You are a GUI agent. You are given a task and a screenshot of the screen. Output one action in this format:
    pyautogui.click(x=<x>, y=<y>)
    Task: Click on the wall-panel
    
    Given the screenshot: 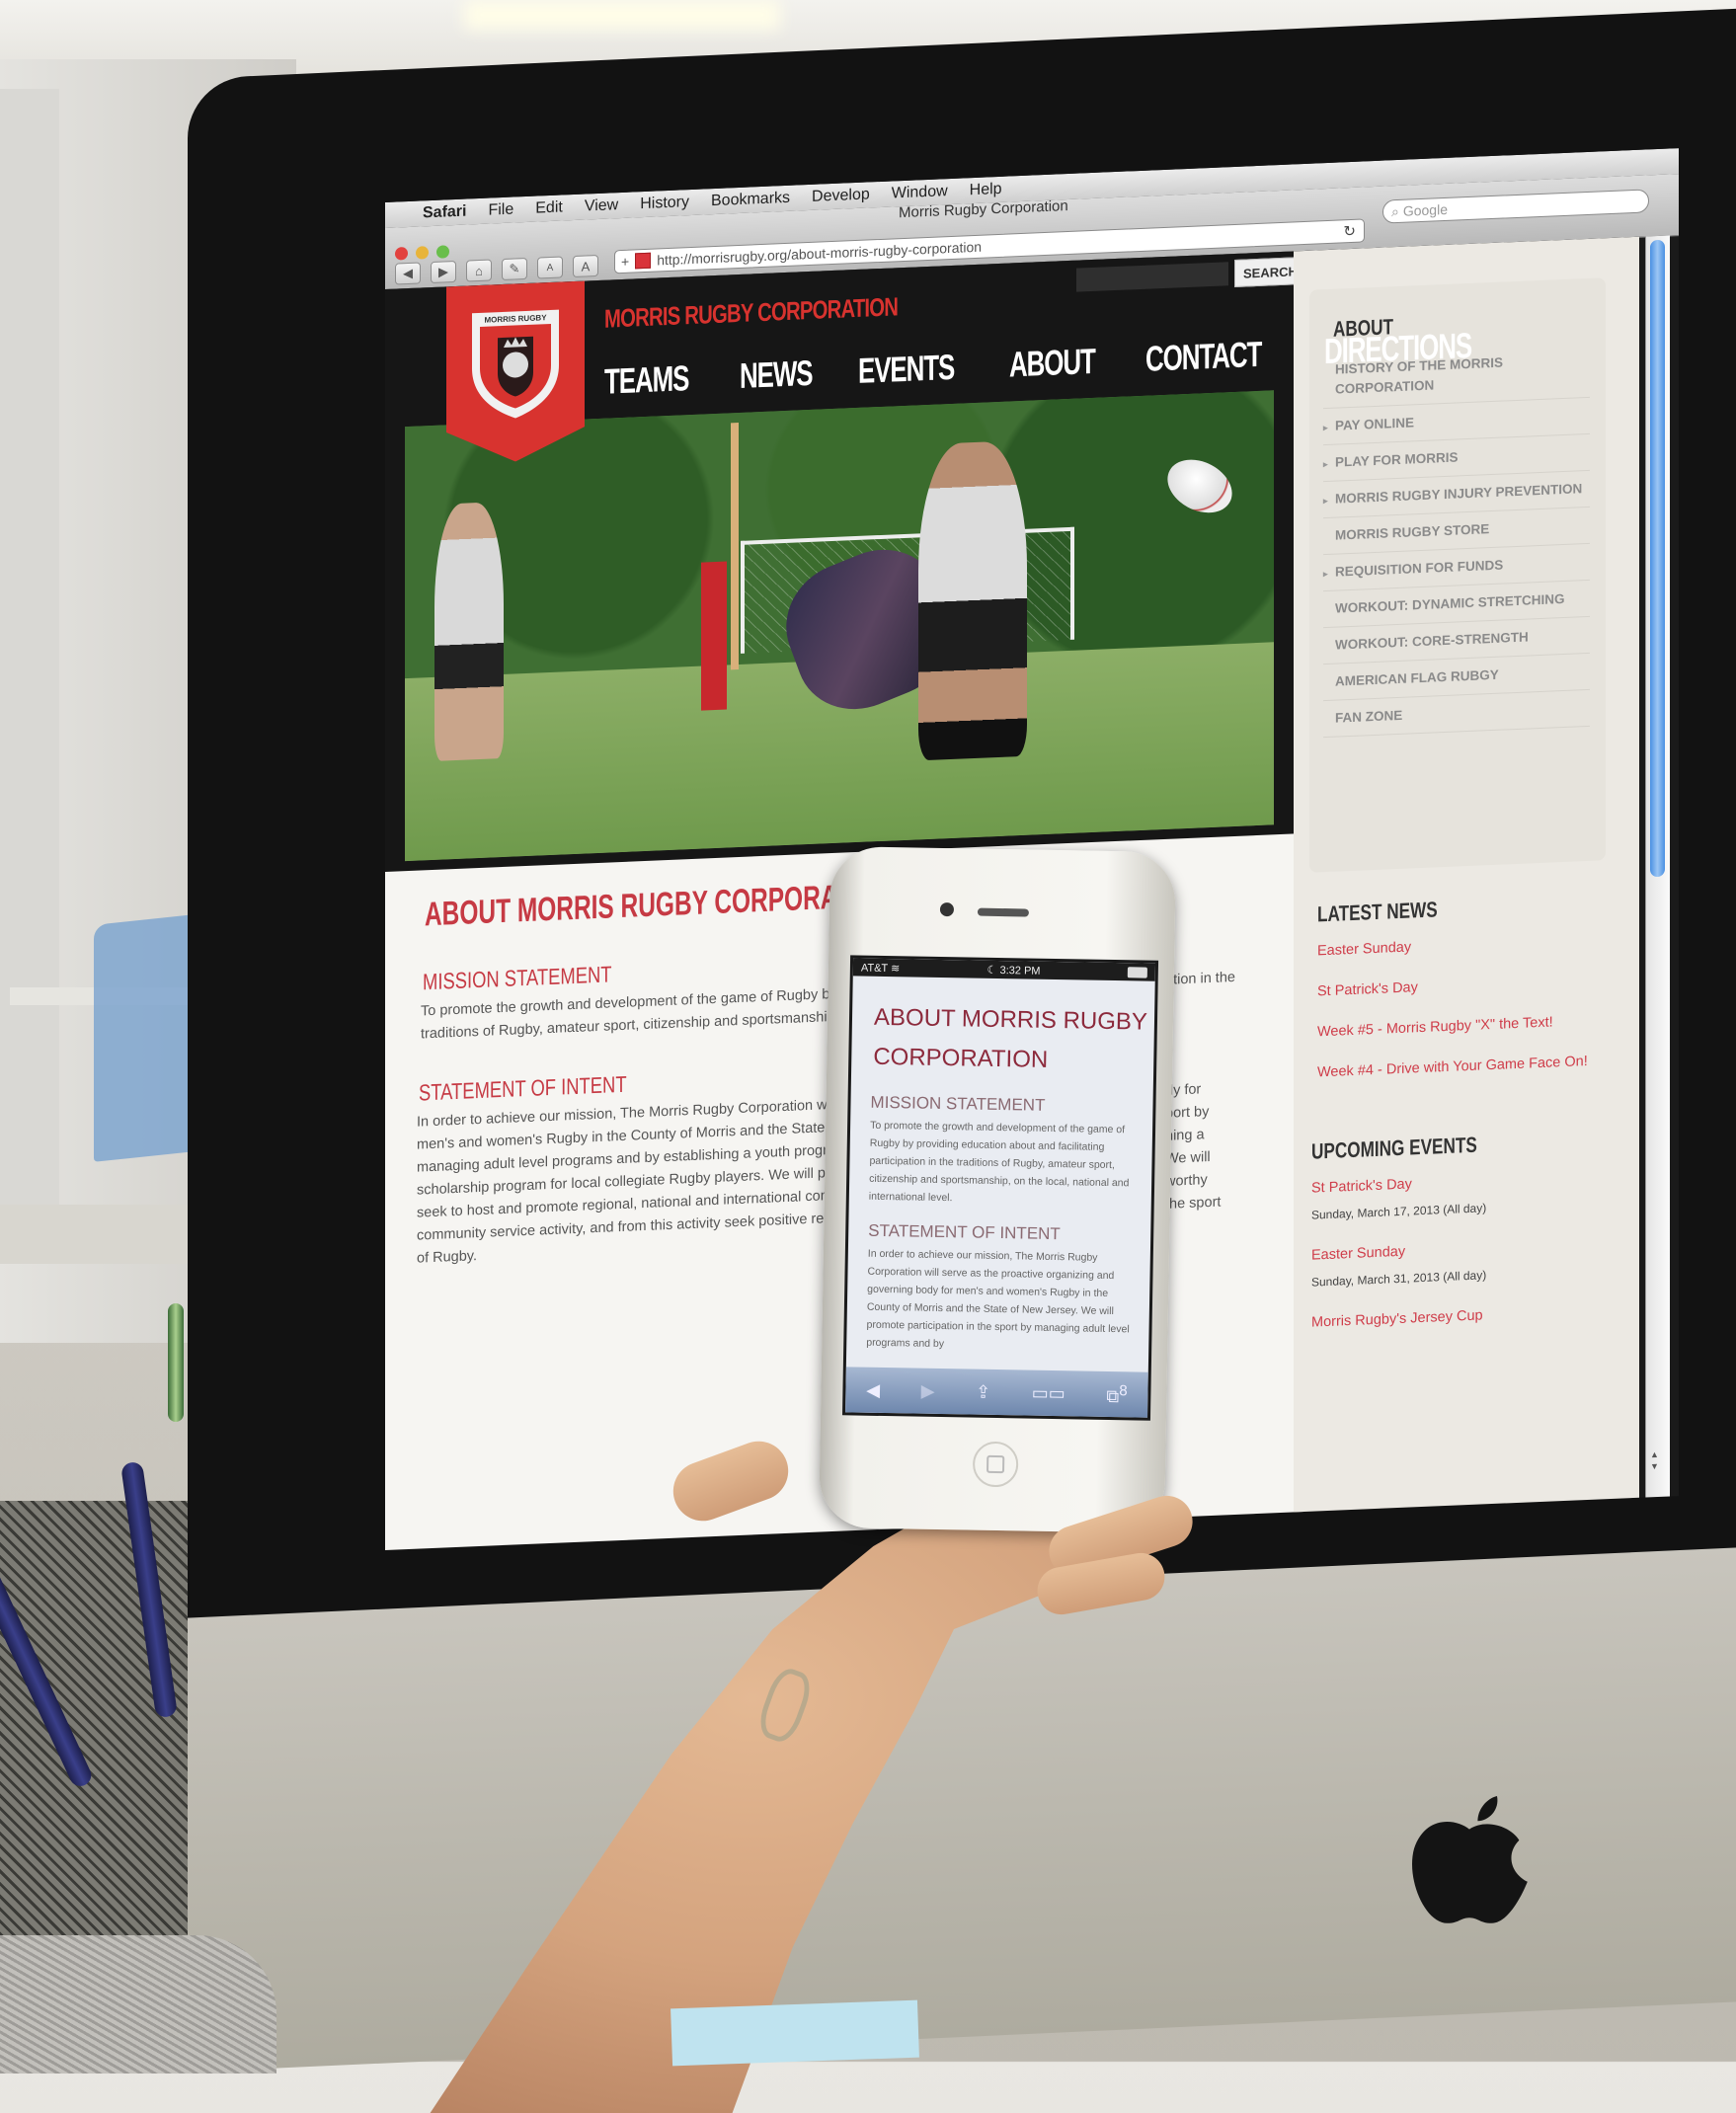 What is the action you would take?
    pyautogui.click(x=30, y=656)
    